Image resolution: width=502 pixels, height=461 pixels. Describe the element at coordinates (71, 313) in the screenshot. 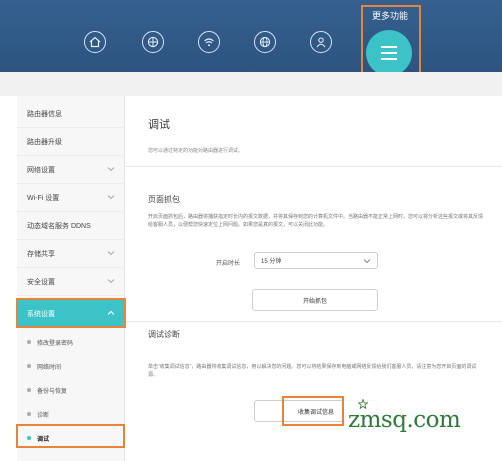

I see `system-settings-highlight` at that location.